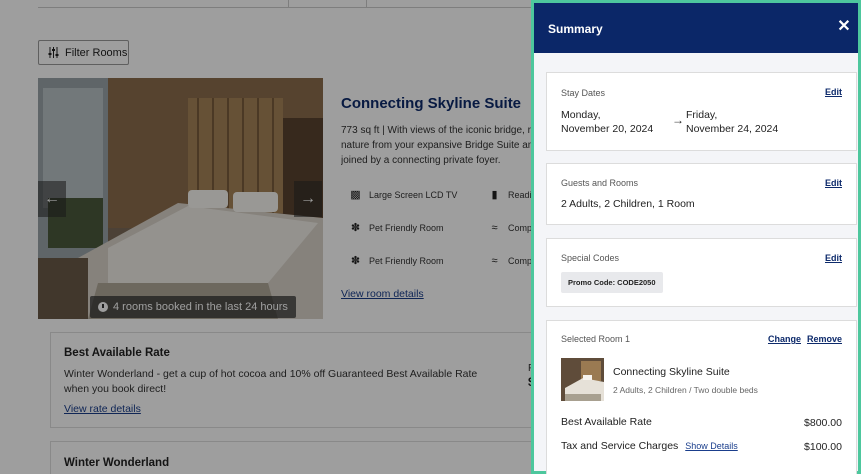  Describe the element at coordinates (607, 129) in the screenshot. I see `check-in-full-date: November 20, 2024` at that location.